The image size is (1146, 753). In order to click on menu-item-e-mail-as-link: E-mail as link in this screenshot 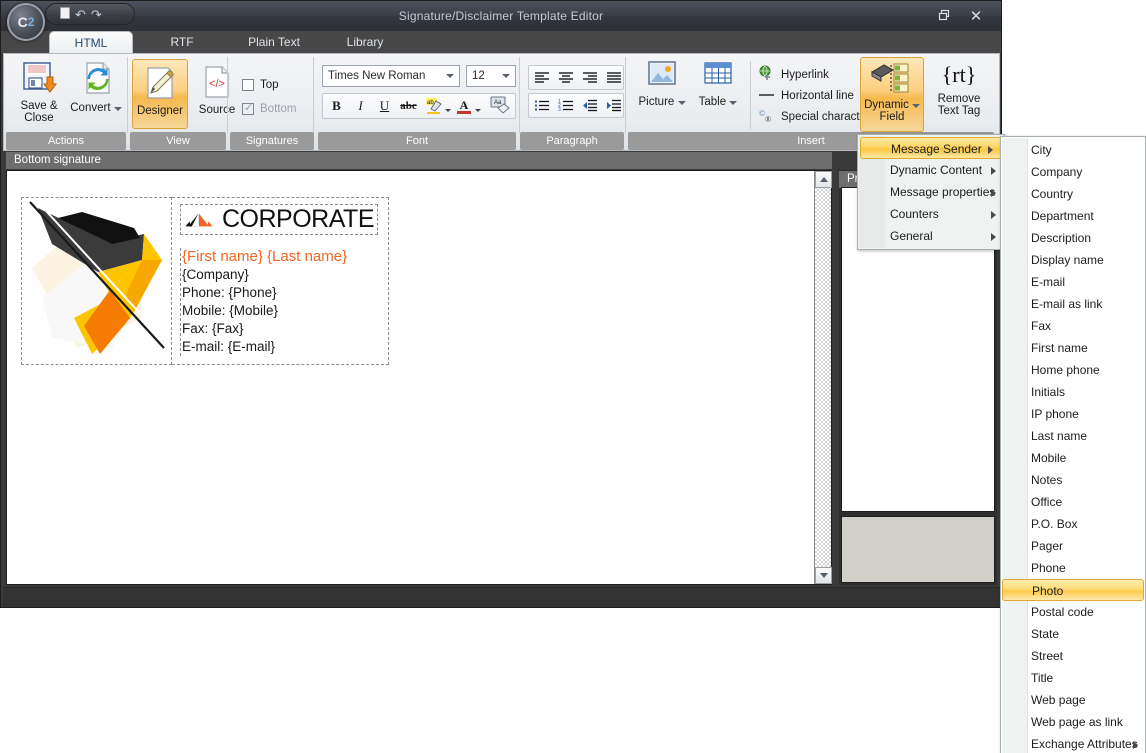, I will do `click(1073, 304)`.